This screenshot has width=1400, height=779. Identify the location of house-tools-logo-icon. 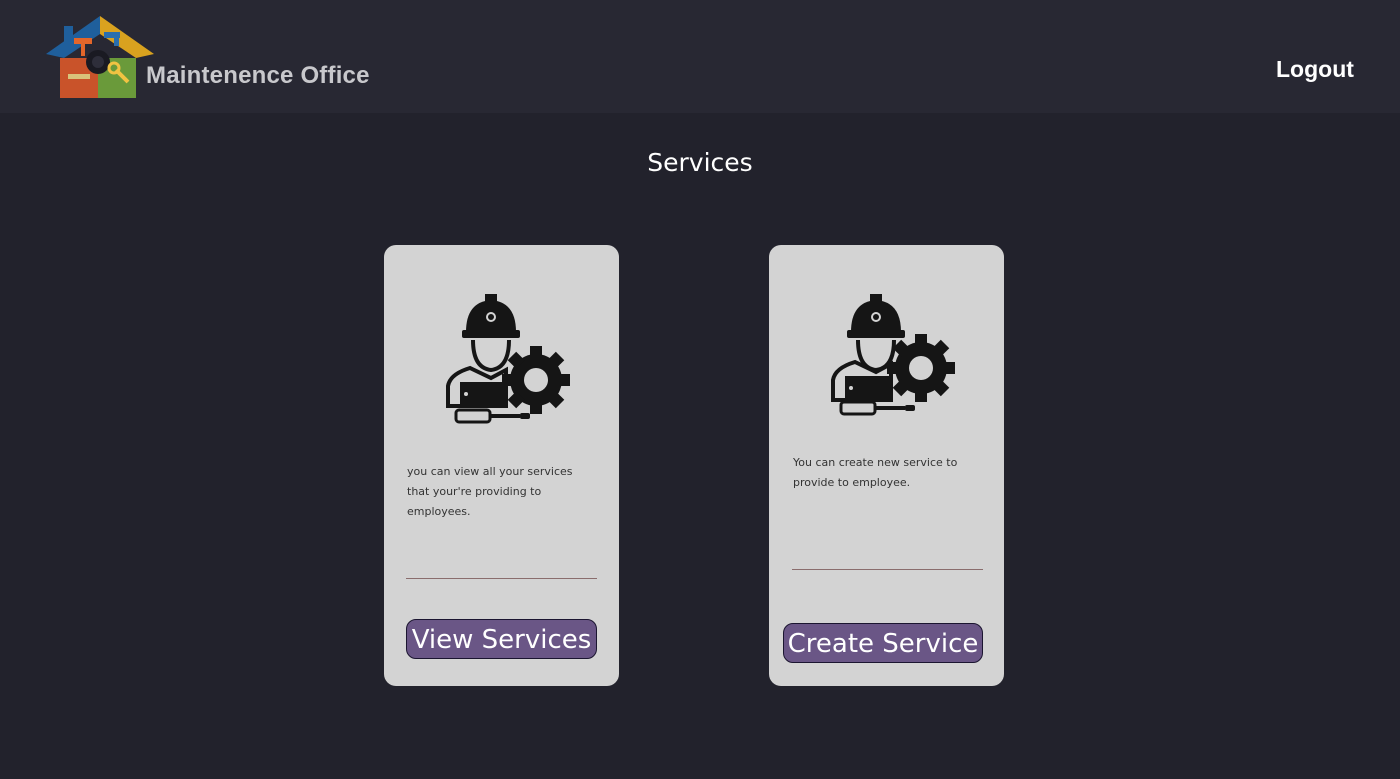
(100, 57).